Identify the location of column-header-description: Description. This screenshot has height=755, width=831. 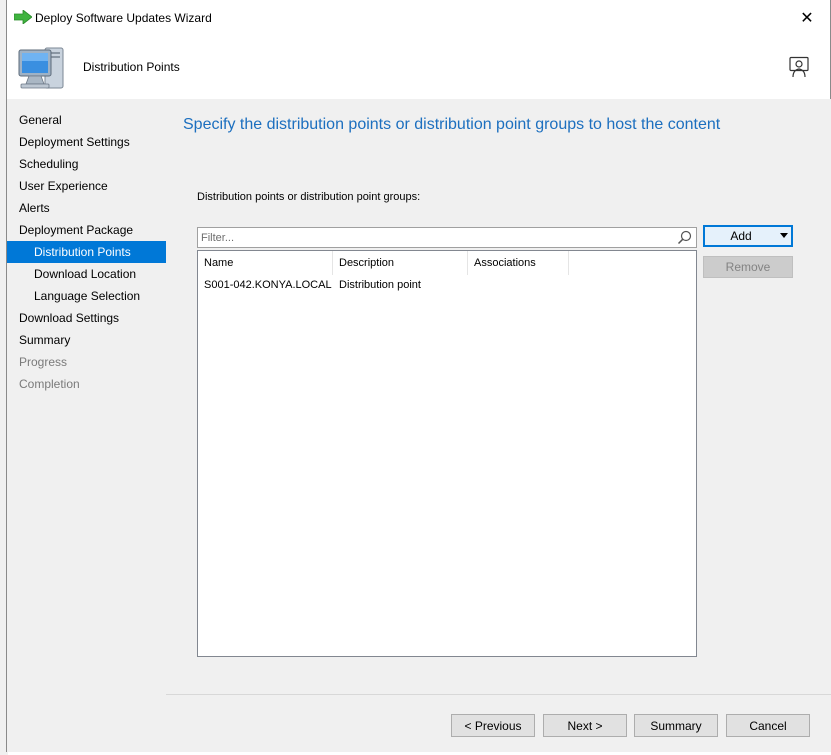
(400, 263).